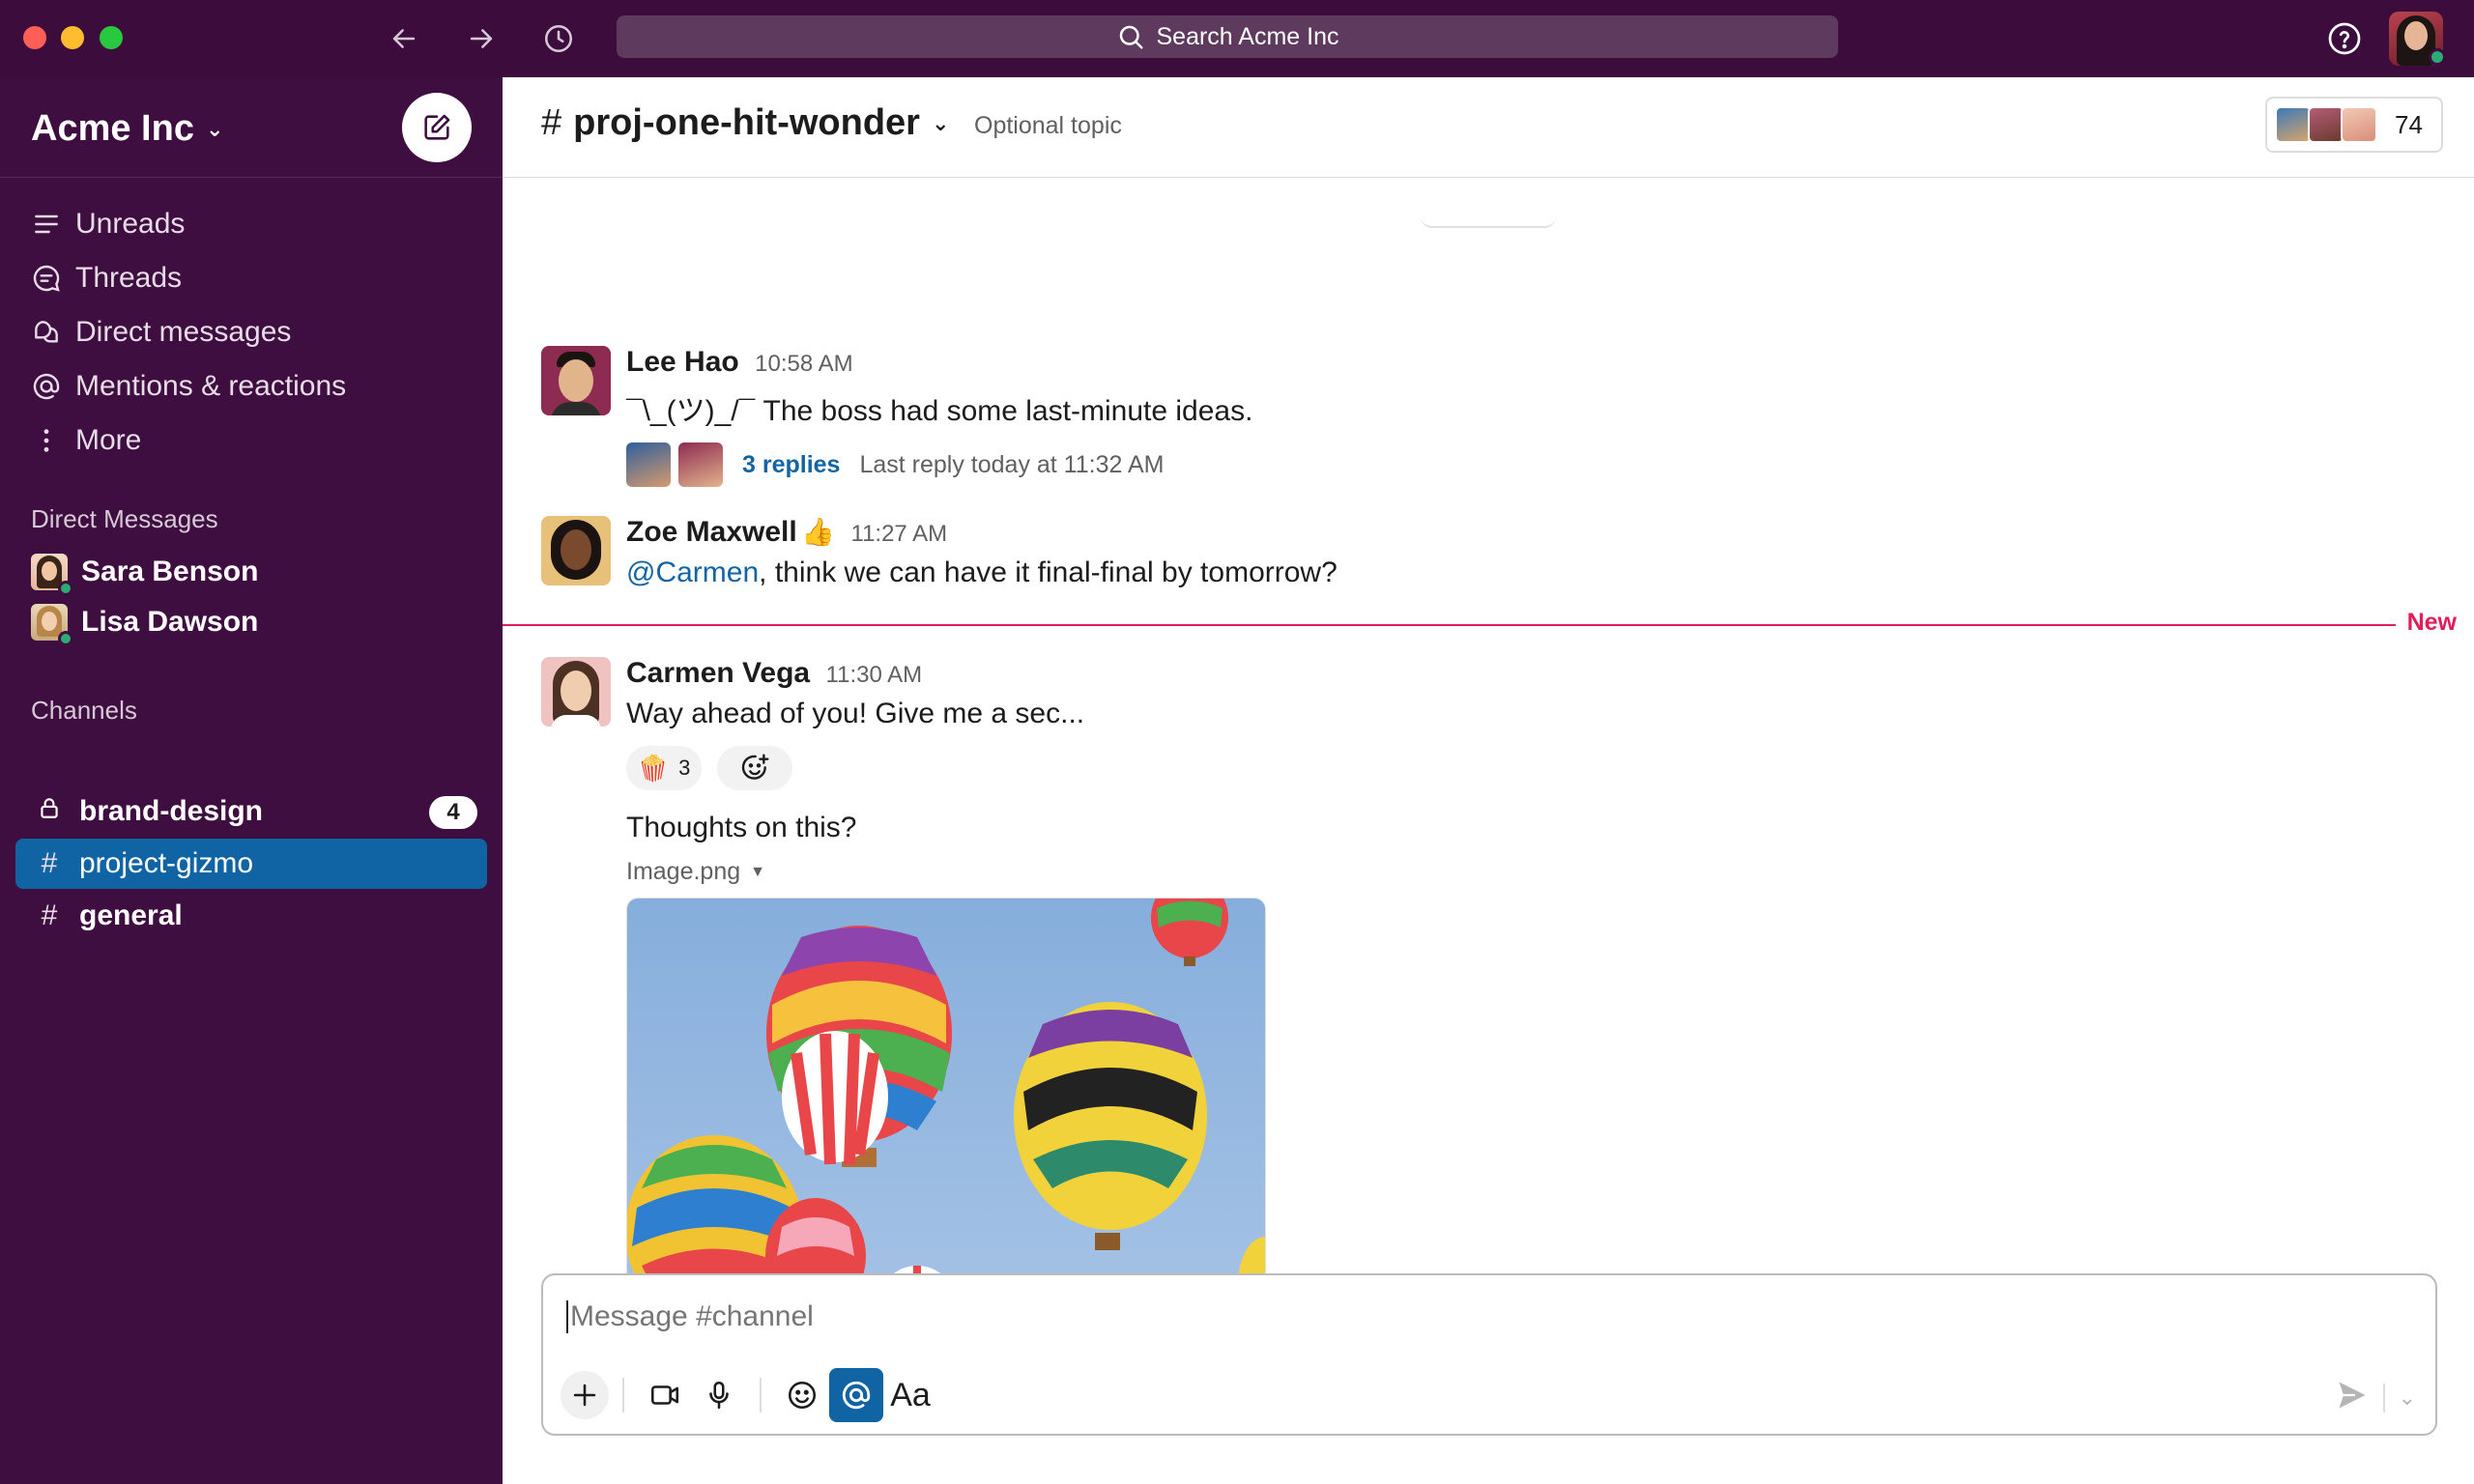 The height and width of the screenshot is (1484, 2474). What do you see at coordinates (900, 534) in the screenshot?
I see `message-time: 11:27 AM` at bounding box center [900, 534].